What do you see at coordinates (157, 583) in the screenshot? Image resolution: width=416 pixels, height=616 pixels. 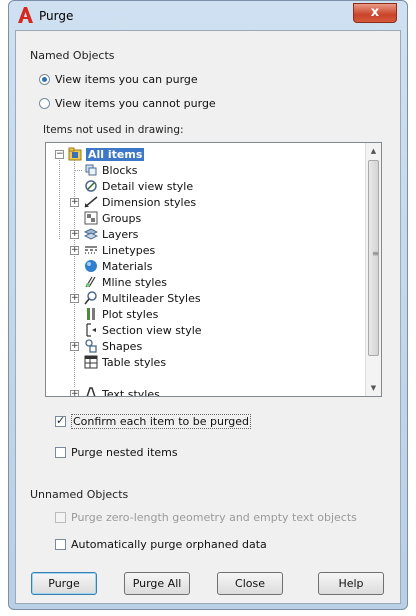 I see `purge-all-button: Purge All` at bounding box center [157, 583].